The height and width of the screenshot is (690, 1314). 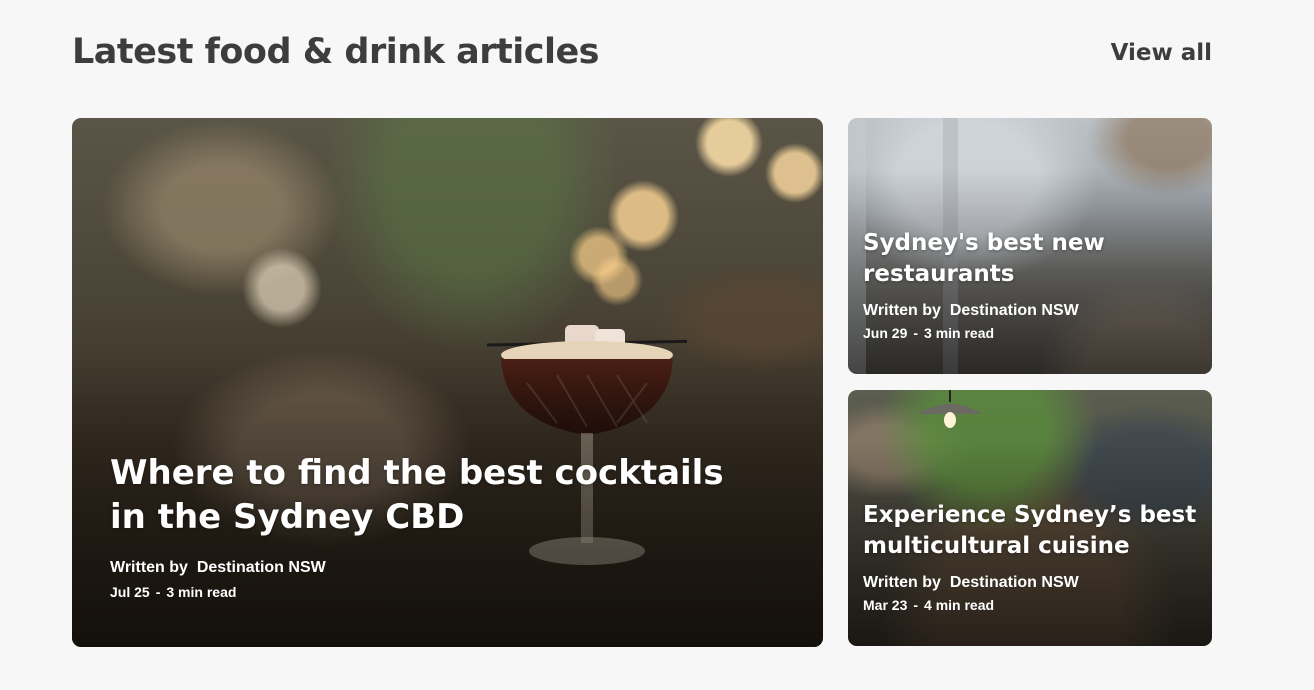 What do you see at coordinates (1033, 605) in the screenshot?
I see `article-meta: Mar 23-4 min read` at bounding box center [1033, 605].